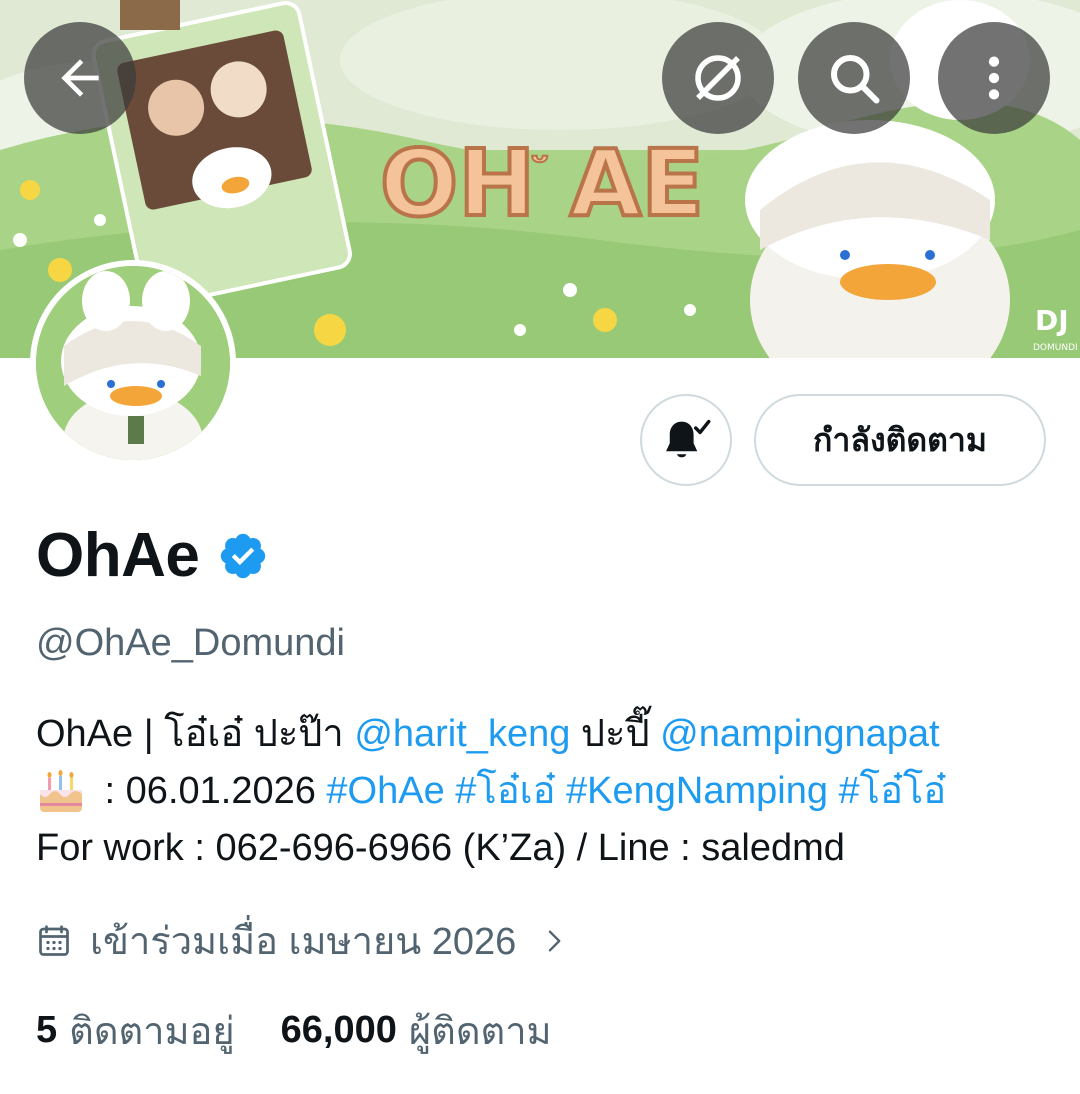 The height and width of the screenshot is (1094, 1080). What do you see at coordinates (1055, 348) in the screenshot?
I see `svg-text: DOMUNDI` at bounding box center [1055, 348].